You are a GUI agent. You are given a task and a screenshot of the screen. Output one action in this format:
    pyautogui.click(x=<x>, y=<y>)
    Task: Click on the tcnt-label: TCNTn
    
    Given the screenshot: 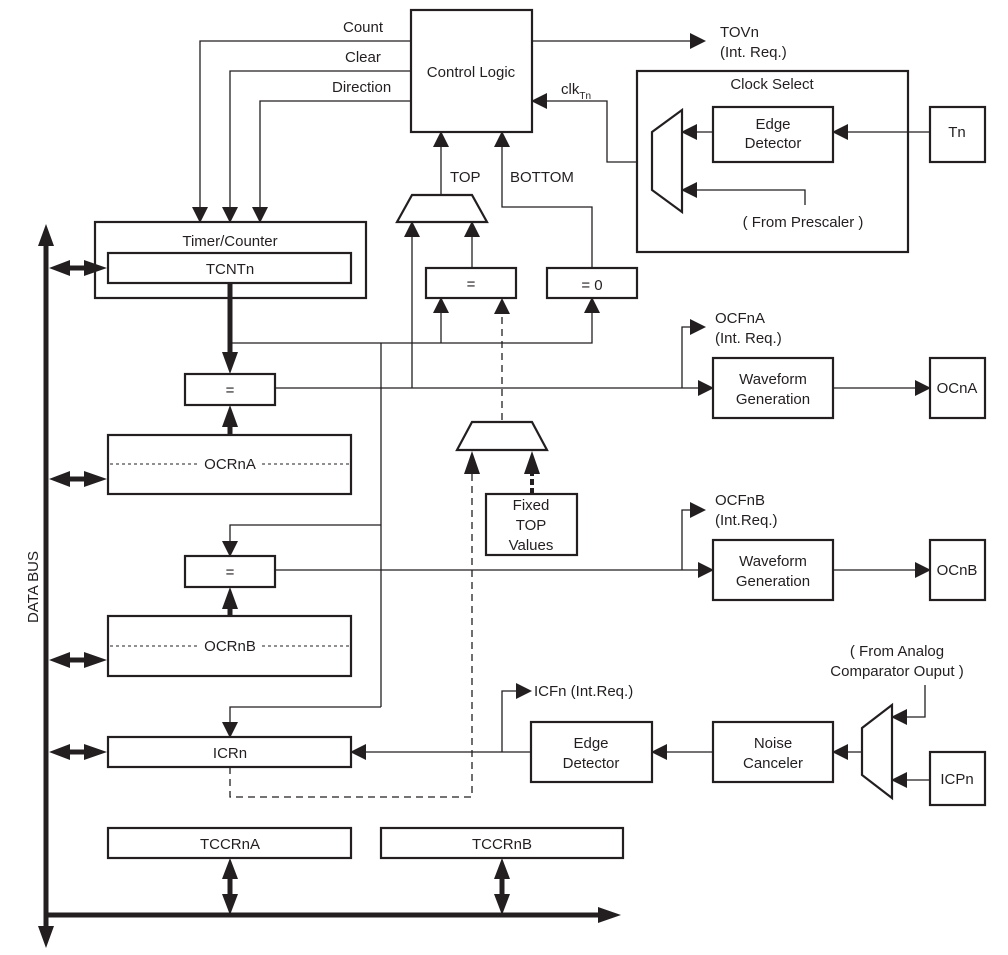 What is the action you would take?
    pyautogui.click(x=230, y=269)
    